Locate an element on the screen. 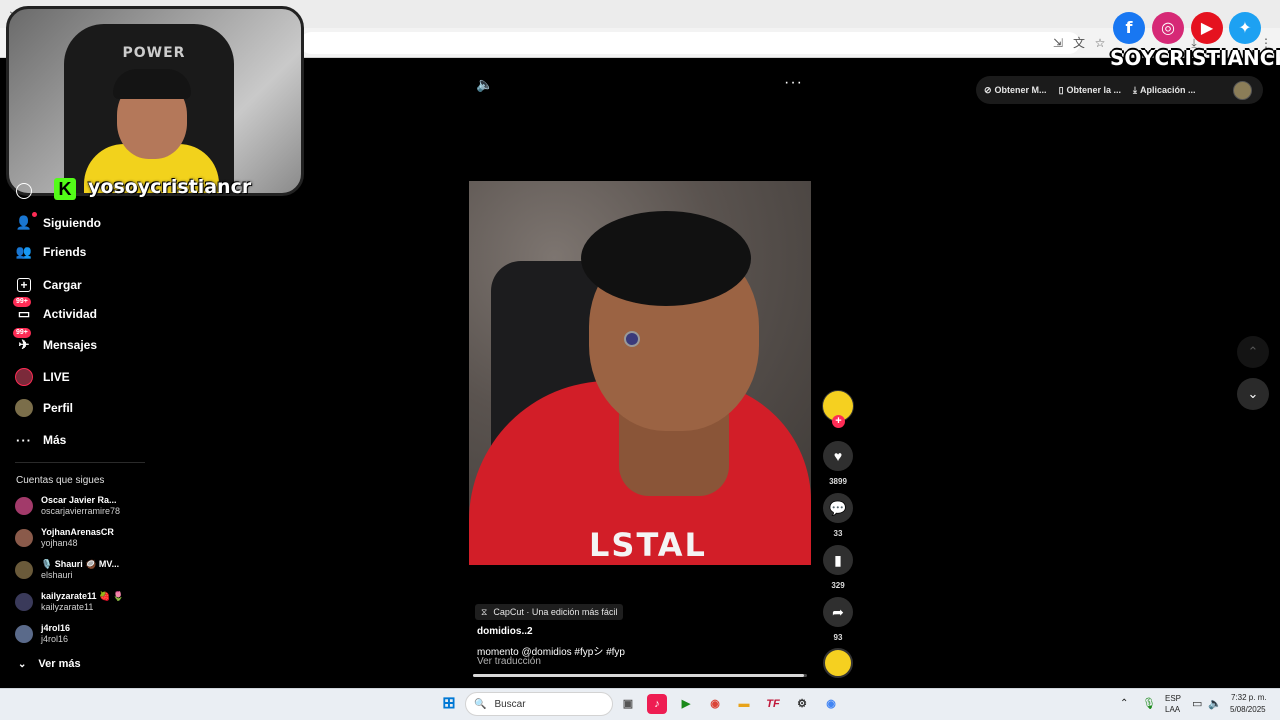 The width and height of the screenshot is (1280, 720). sidebar-item-mensajes: ✈ 99+ Mensajes is located at coordinates (55, 342).